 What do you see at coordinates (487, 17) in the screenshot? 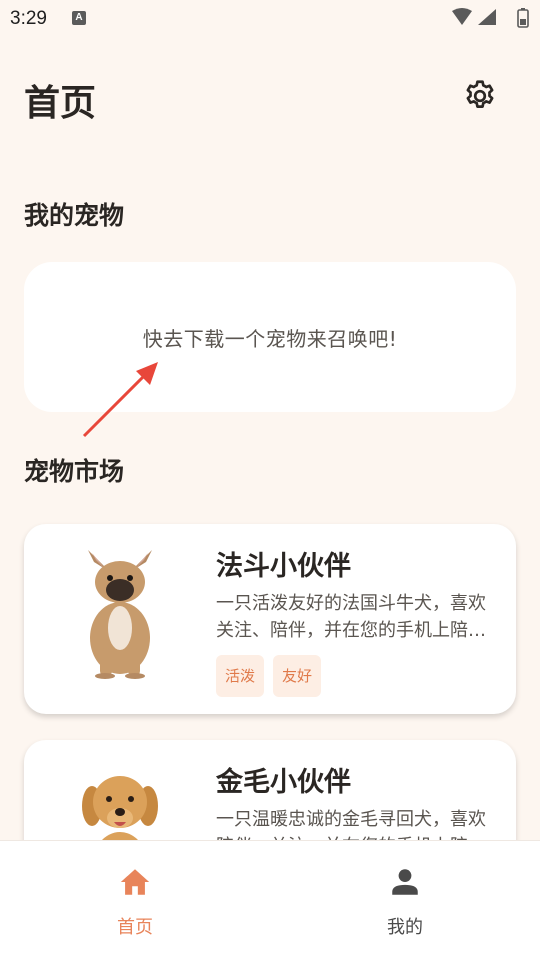
I see `signal-icon` at bounding box center [487, 17].